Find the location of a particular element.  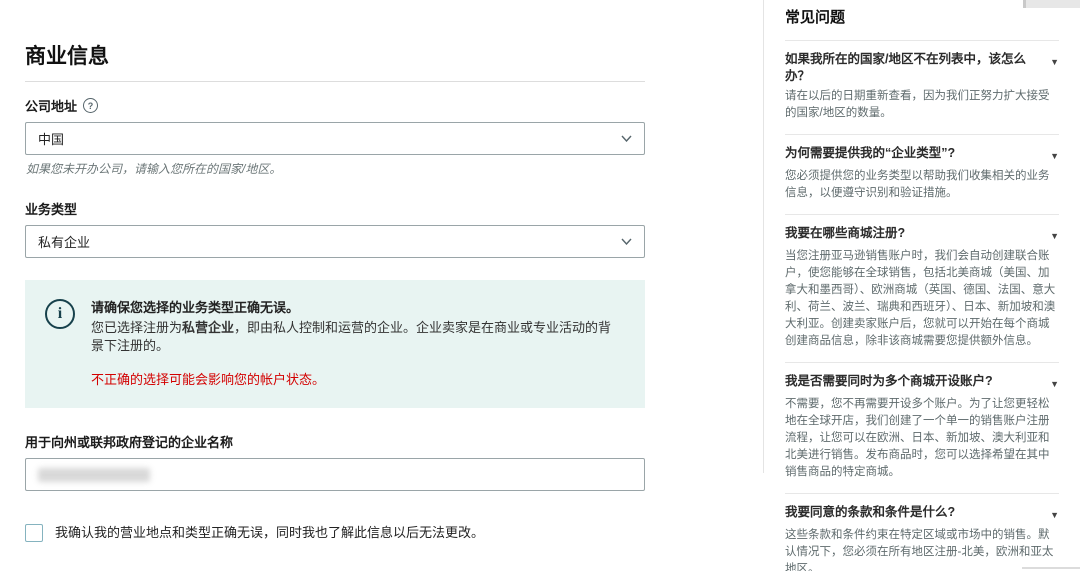

faq-question-toggle: 为何需要提供我的“企业类型”? ▼ is located at coordinates (922, 155).